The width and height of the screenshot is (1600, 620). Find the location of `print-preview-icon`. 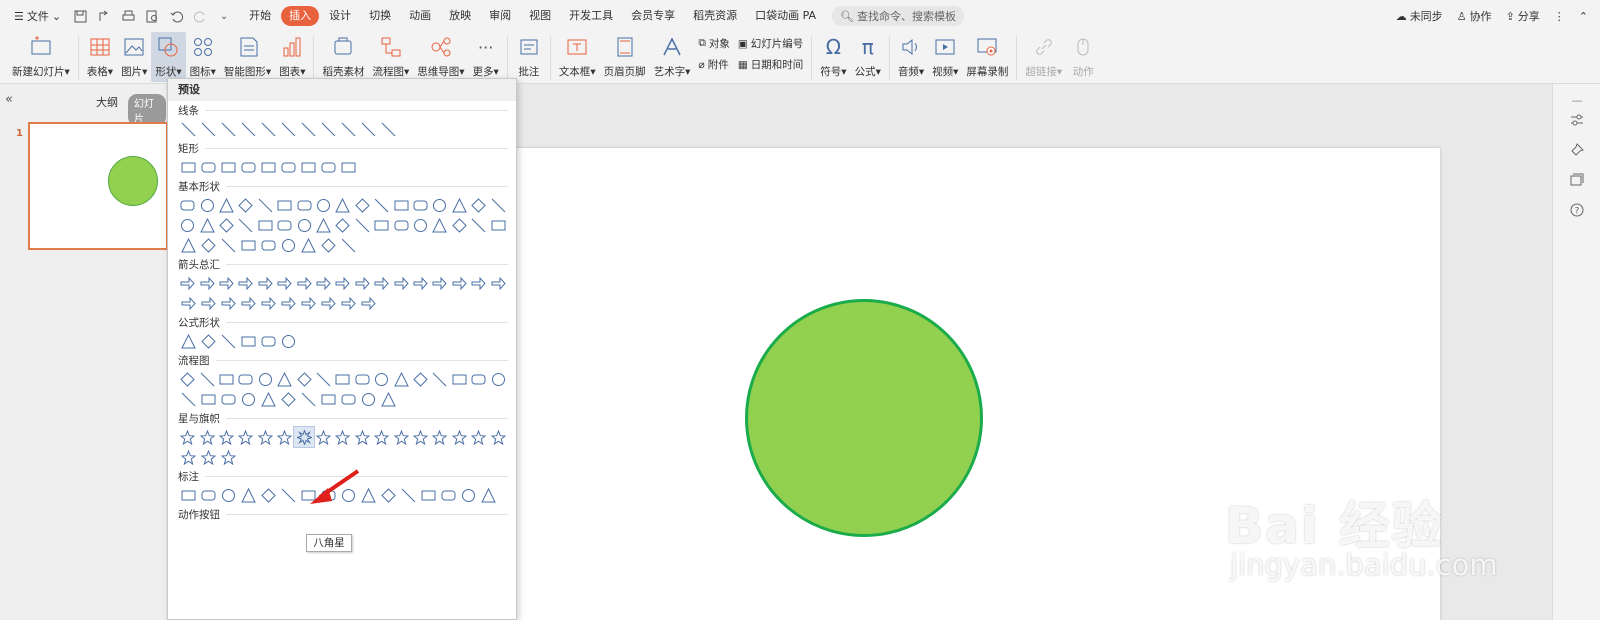

print-preview-icon is located at coordinates (152, 16).